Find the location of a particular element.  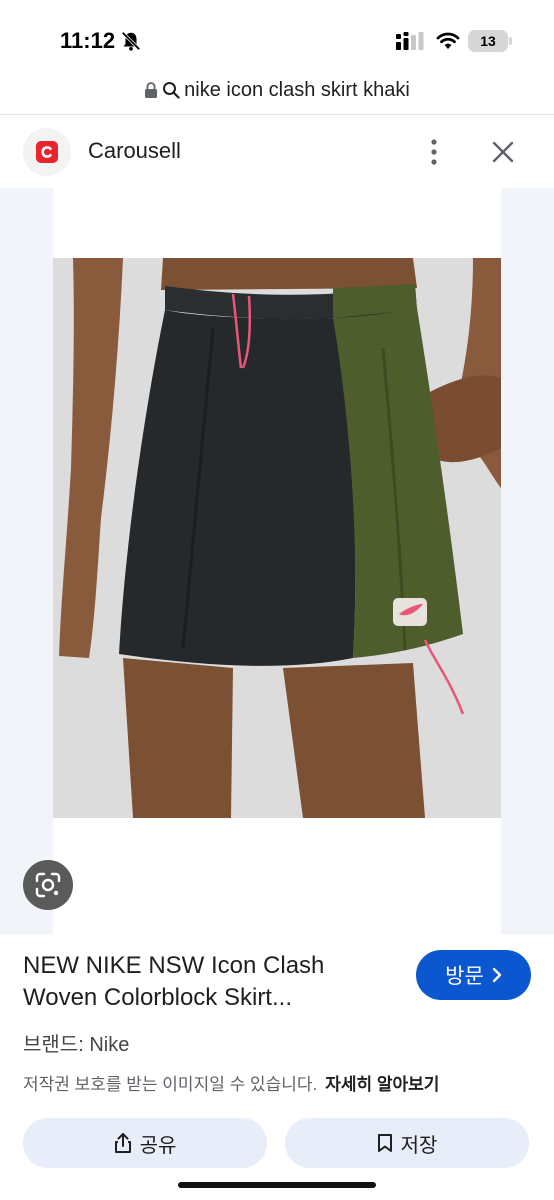

wifi-icon is located at coordinates (448, 40).